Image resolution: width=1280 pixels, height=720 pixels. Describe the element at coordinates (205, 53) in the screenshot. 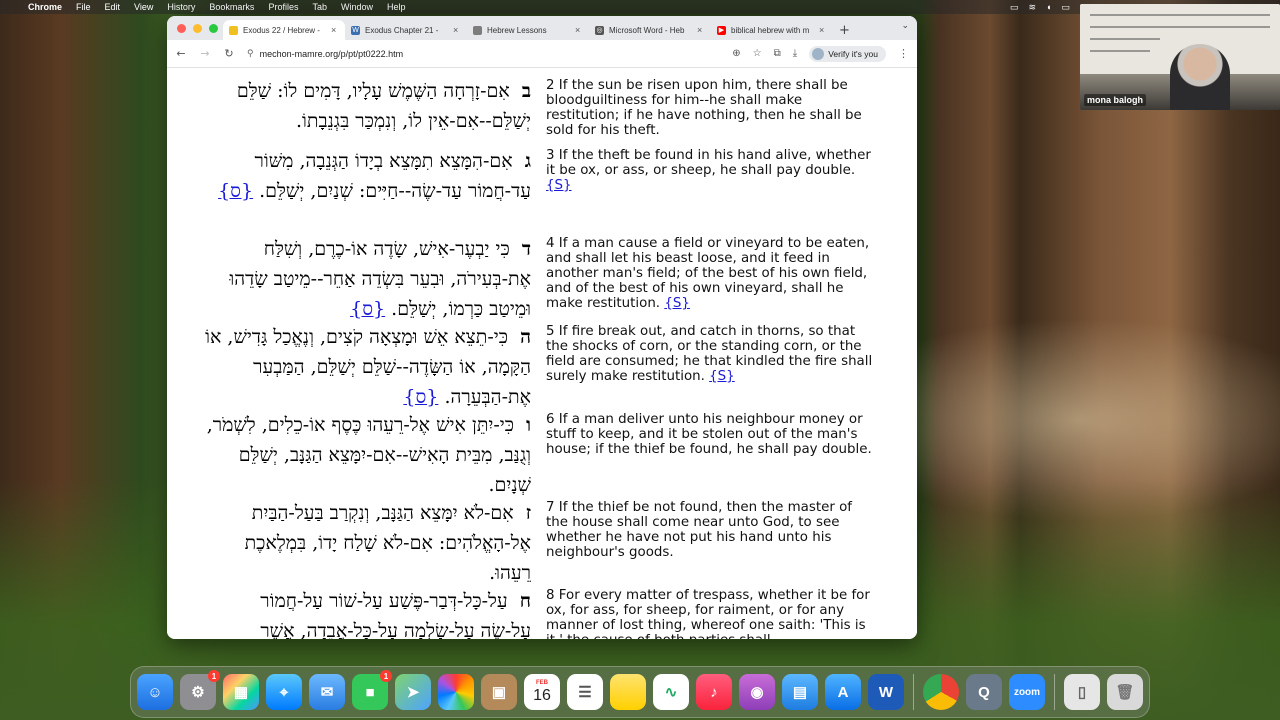

I see `forward-button: →` at that location.